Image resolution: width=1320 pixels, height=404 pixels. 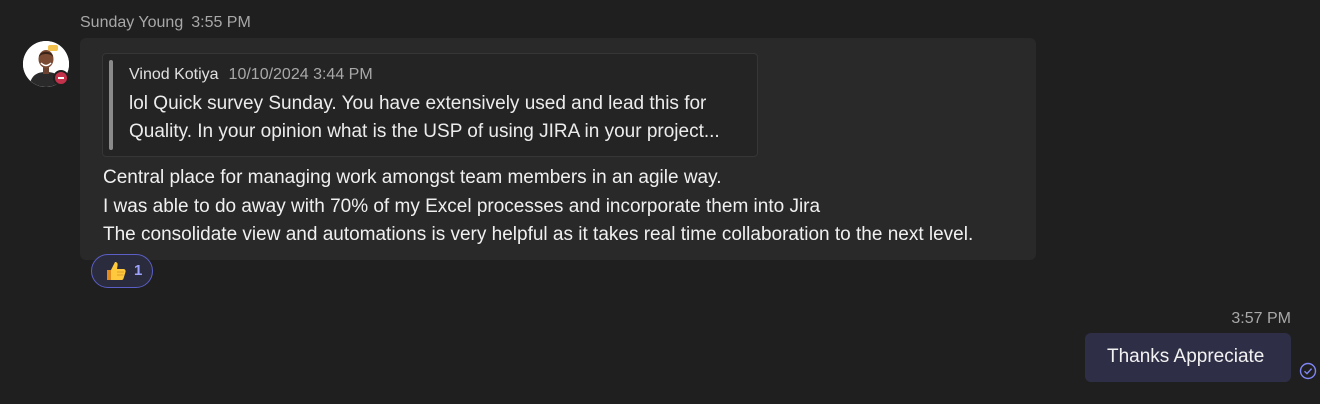 I want to click on sender-name: Sunday Young, so click(x=131, y=22).